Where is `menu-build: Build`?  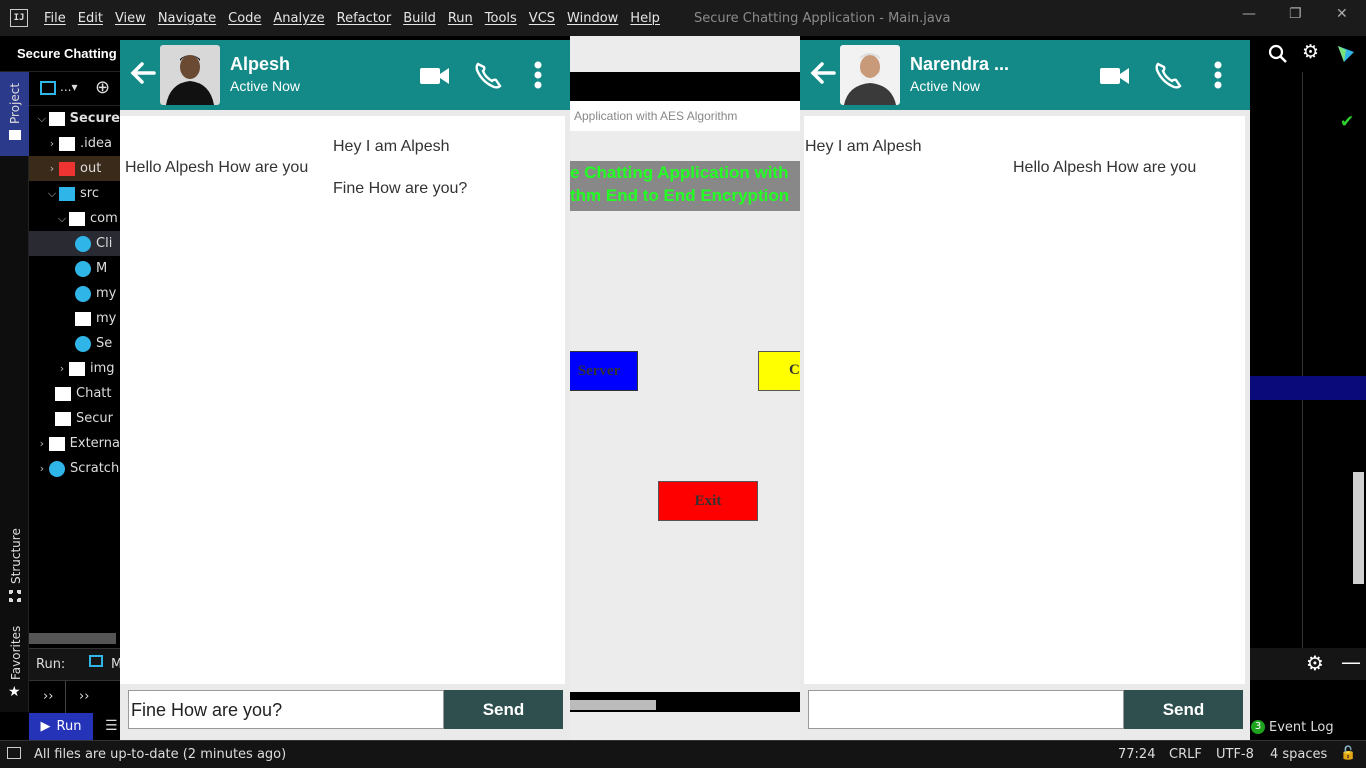 menu-build: Build is located at coordinates (419, 18).